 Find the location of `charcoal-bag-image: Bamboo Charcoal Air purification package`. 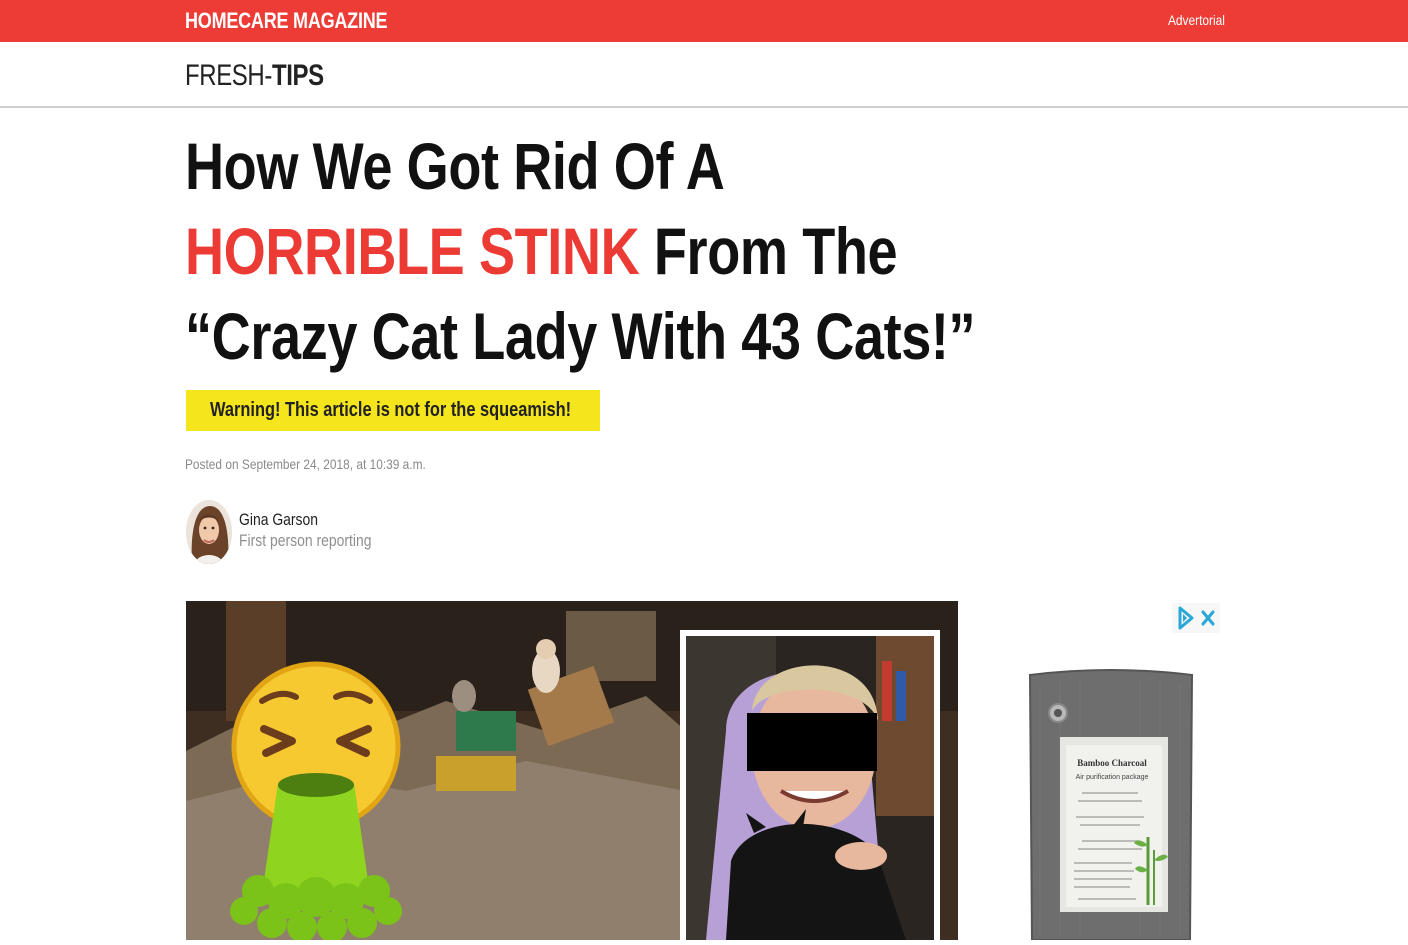

charcoal-bag-image: Bamboo Charcoal Air purification package is located at coordinates (1111, 805).